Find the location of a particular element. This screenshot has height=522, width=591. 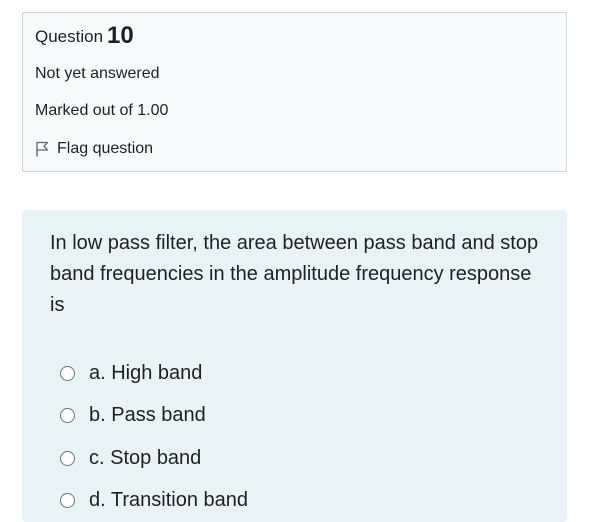

question-number: 10 is located at coordinates (120, 35).